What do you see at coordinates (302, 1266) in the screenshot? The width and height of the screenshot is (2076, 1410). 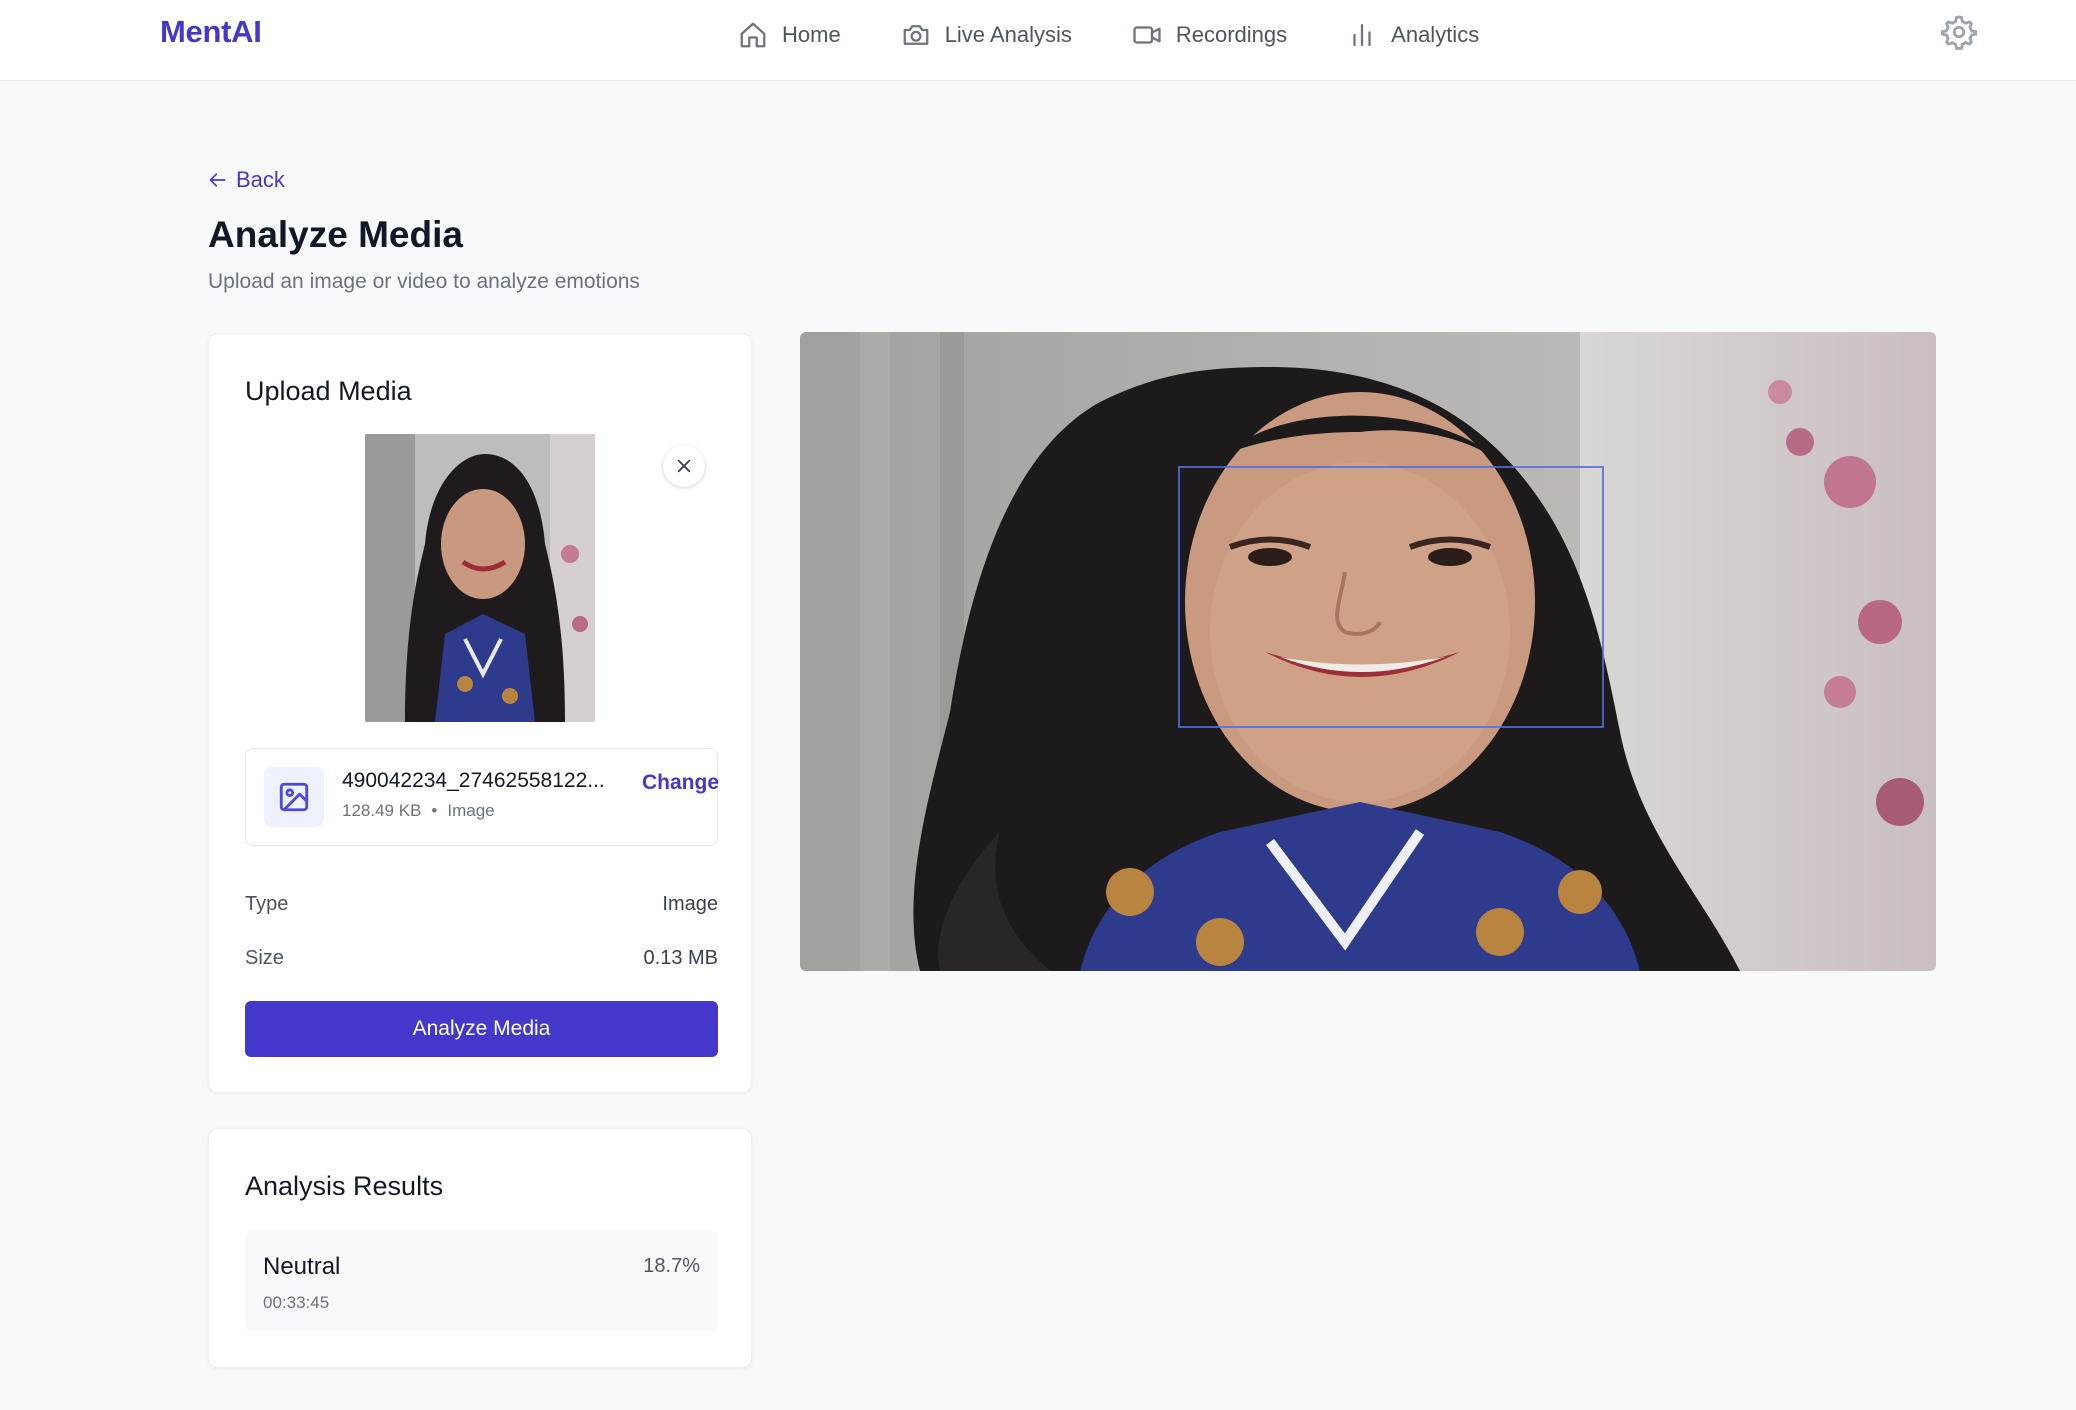 I see `result-emotion: Neutral` at bounding box center [302, 1266].